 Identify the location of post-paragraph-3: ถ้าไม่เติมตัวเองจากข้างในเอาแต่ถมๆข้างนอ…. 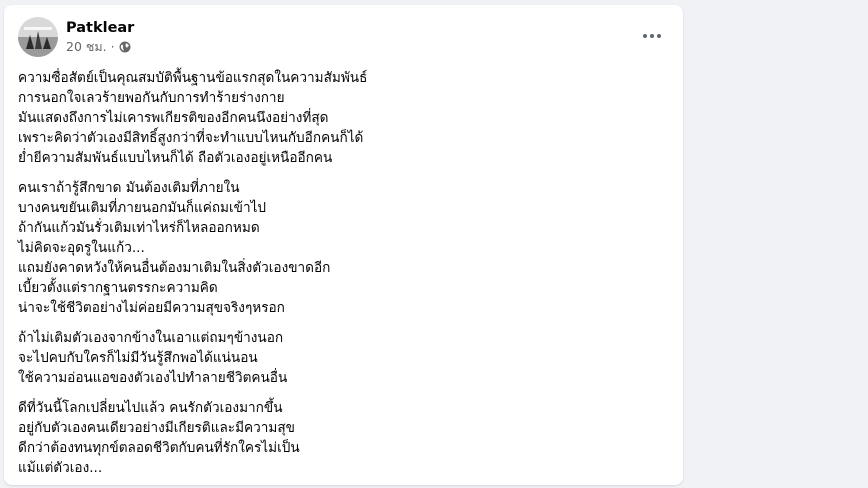
(338, 358).